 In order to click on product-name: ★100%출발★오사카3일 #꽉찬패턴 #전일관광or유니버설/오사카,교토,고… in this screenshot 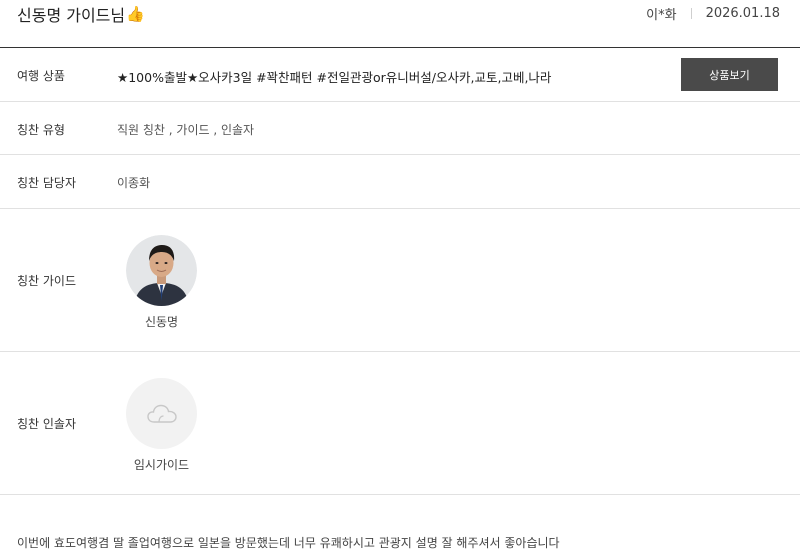, I will do `click(334, 77)`.